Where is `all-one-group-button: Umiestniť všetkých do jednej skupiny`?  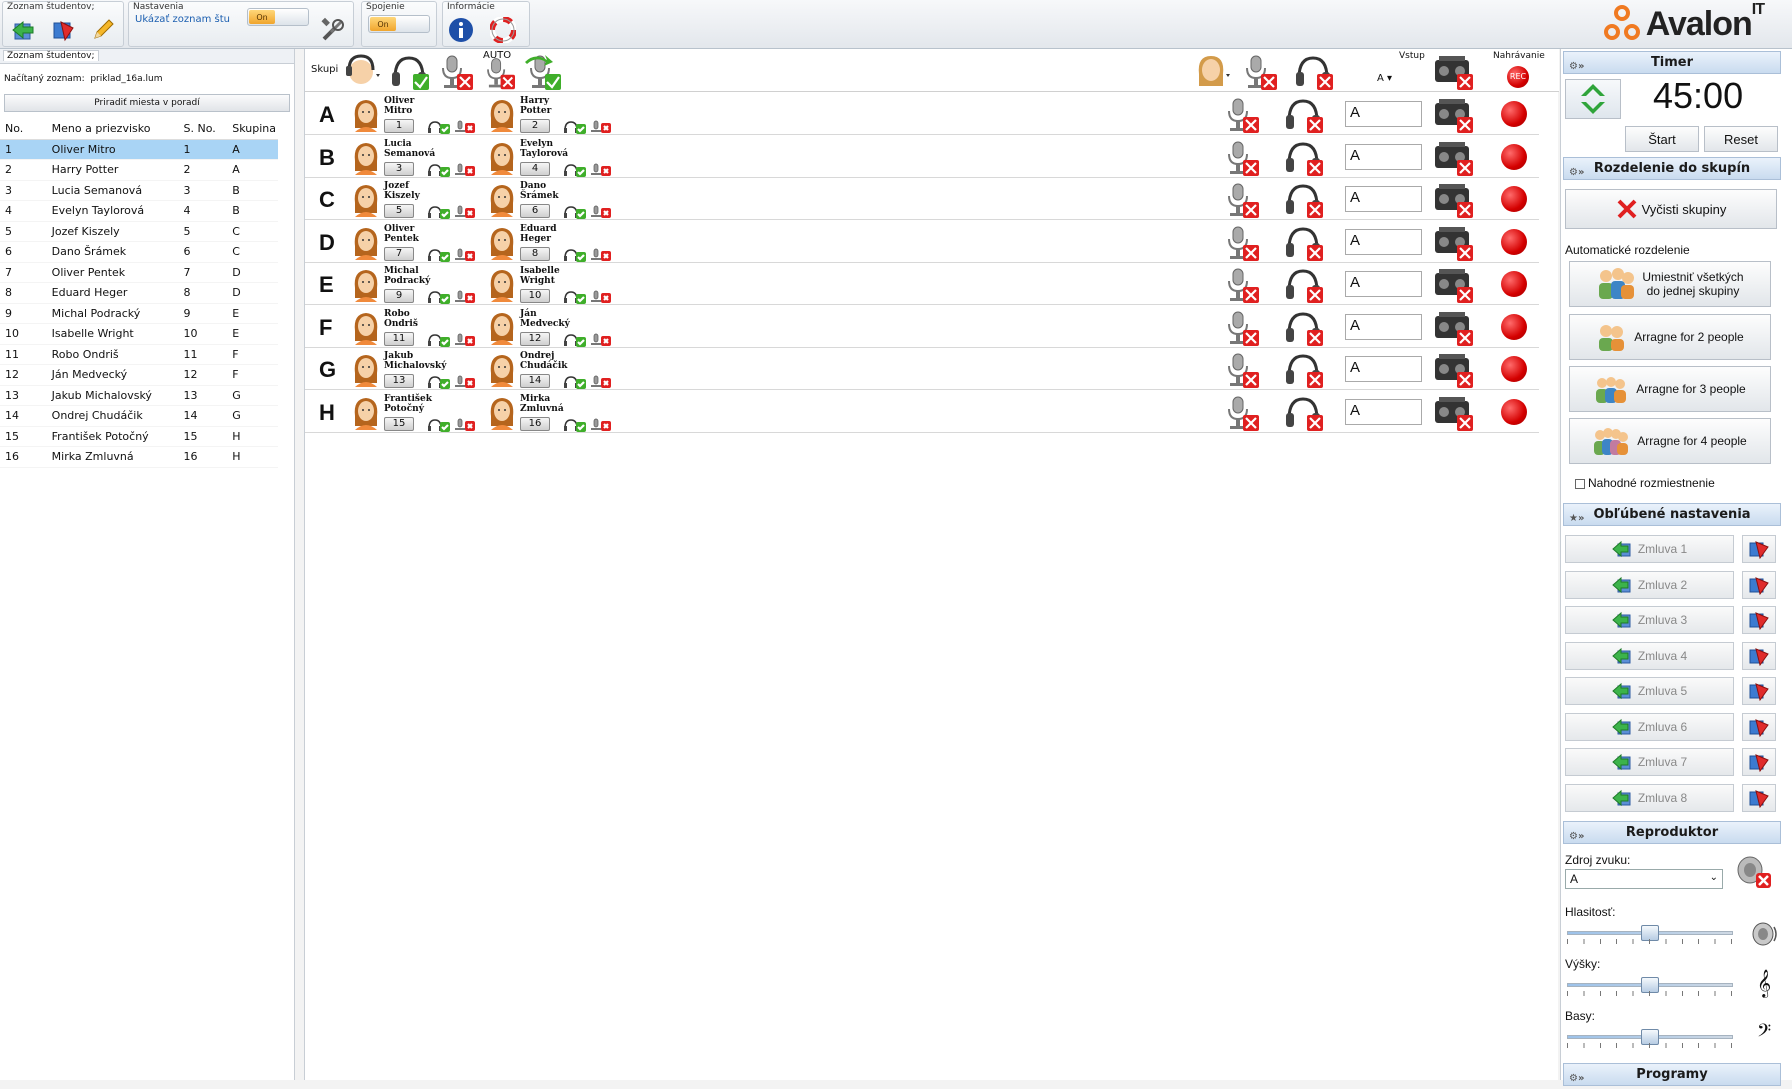 all-one-group-button: Umiestniť všetkých do jednej skupiny is located at coordinates (1670, 284).